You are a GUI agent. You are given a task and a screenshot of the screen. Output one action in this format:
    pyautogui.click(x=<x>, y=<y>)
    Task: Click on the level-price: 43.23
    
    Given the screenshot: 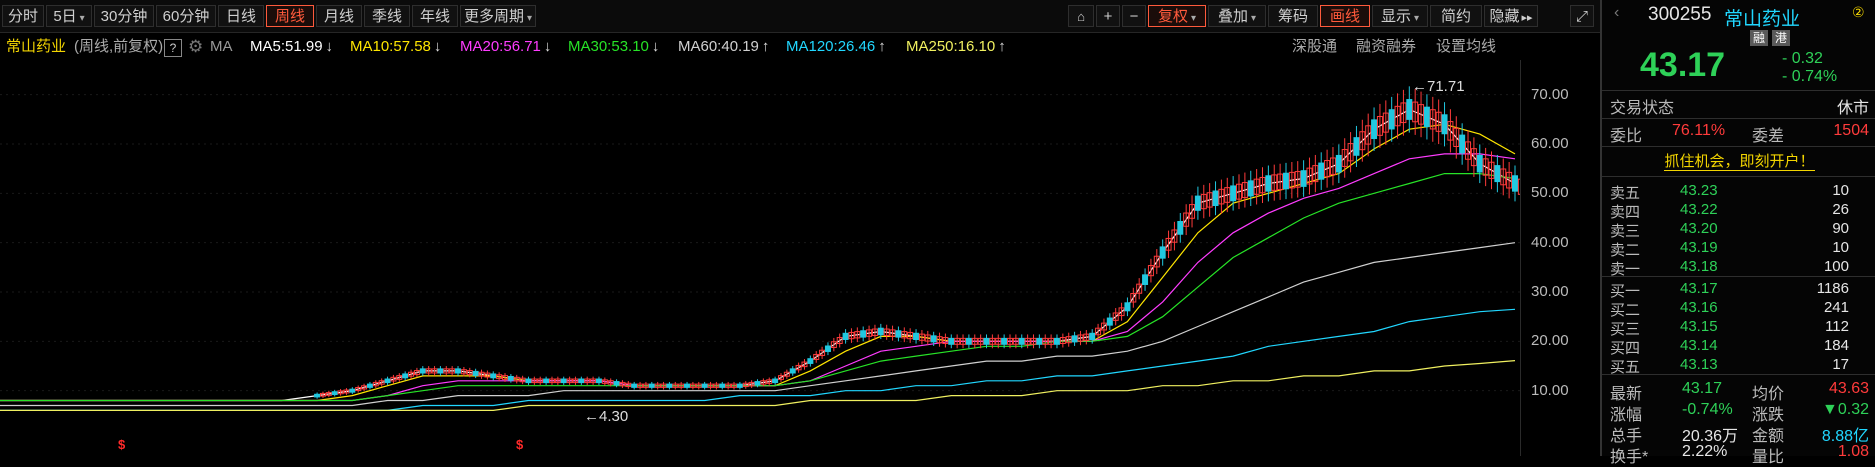 What is the action you would take?
    pyautogui.click(x=1699, y=190)
    